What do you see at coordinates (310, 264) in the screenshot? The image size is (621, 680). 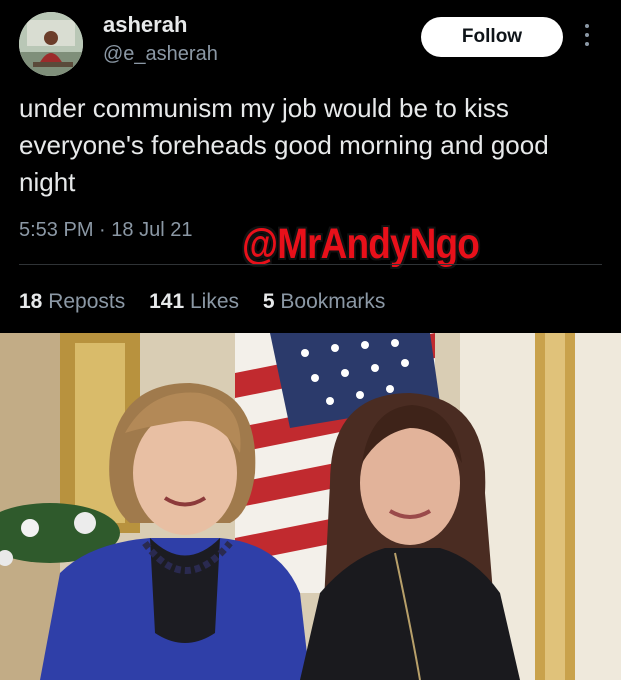 I see `divider` at bounding box center [310, 264].